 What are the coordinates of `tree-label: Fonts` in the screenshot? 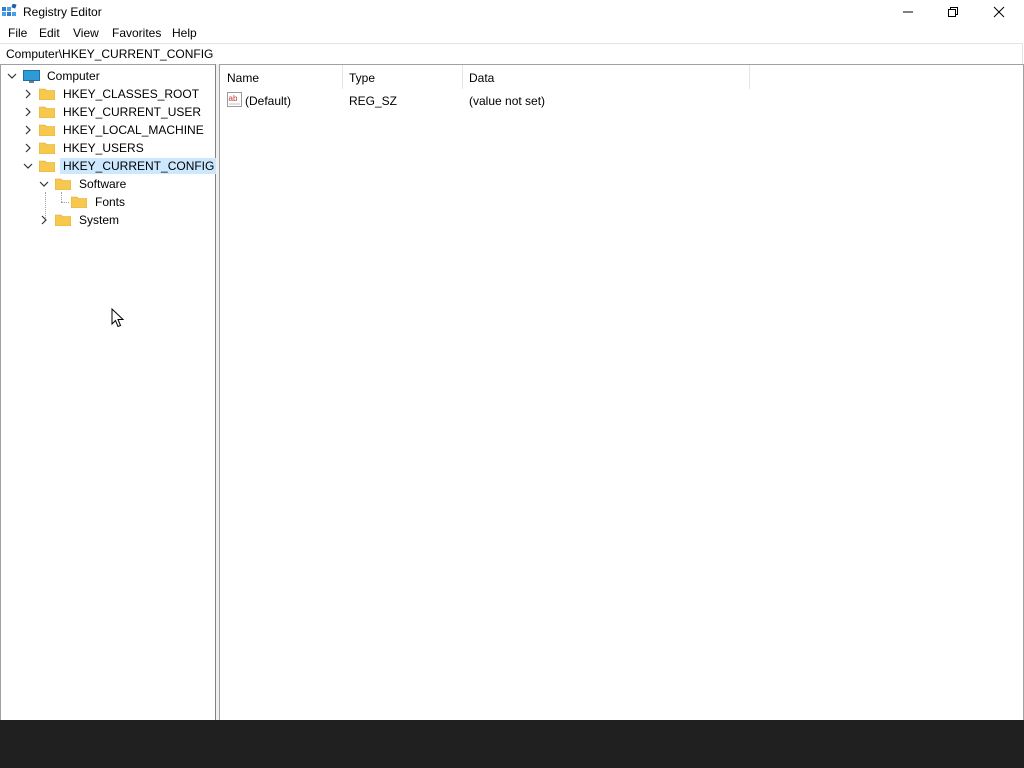 It's located at (110, 202).